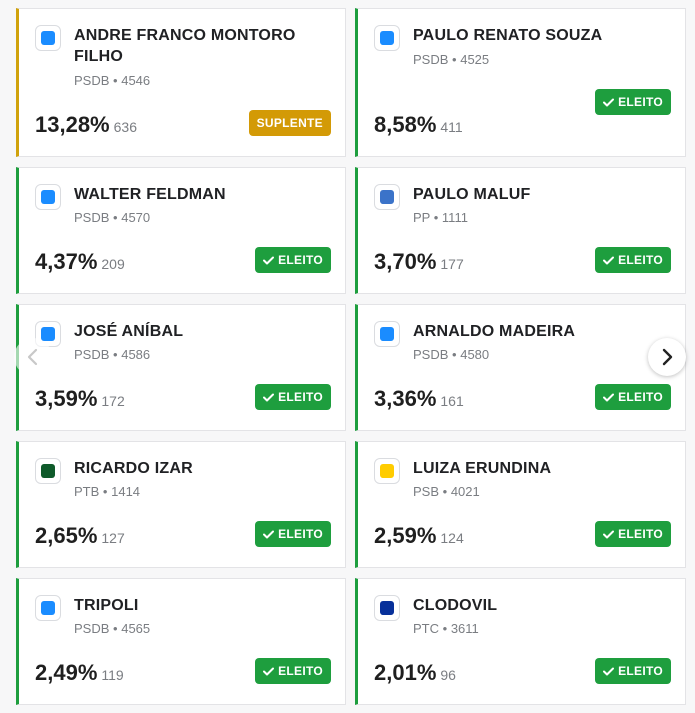 The height and width of the screenshot is (713, 695). Describe the element at coordinates (405, 398) in the screenshot. I see `vote-percent: 3,36%` at that location.